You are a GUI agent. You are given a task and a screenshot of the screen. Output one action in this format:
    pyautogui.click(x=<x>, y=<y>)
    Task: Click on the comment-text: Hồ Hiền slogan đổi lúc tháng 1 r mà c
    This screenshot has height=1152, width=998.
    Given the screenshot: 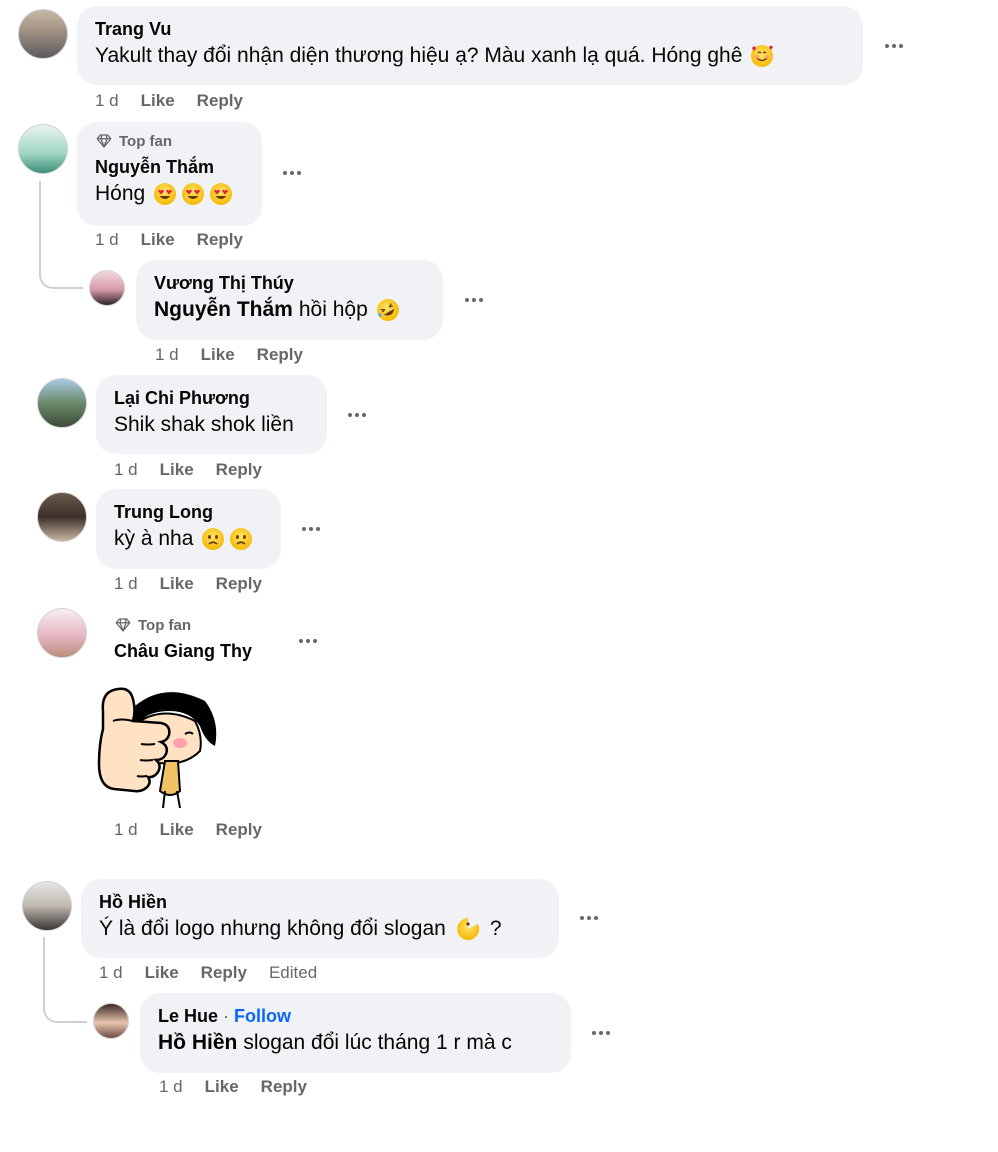 What is the action you would take?
    pyautogui.click(x=355, y=1043)
    